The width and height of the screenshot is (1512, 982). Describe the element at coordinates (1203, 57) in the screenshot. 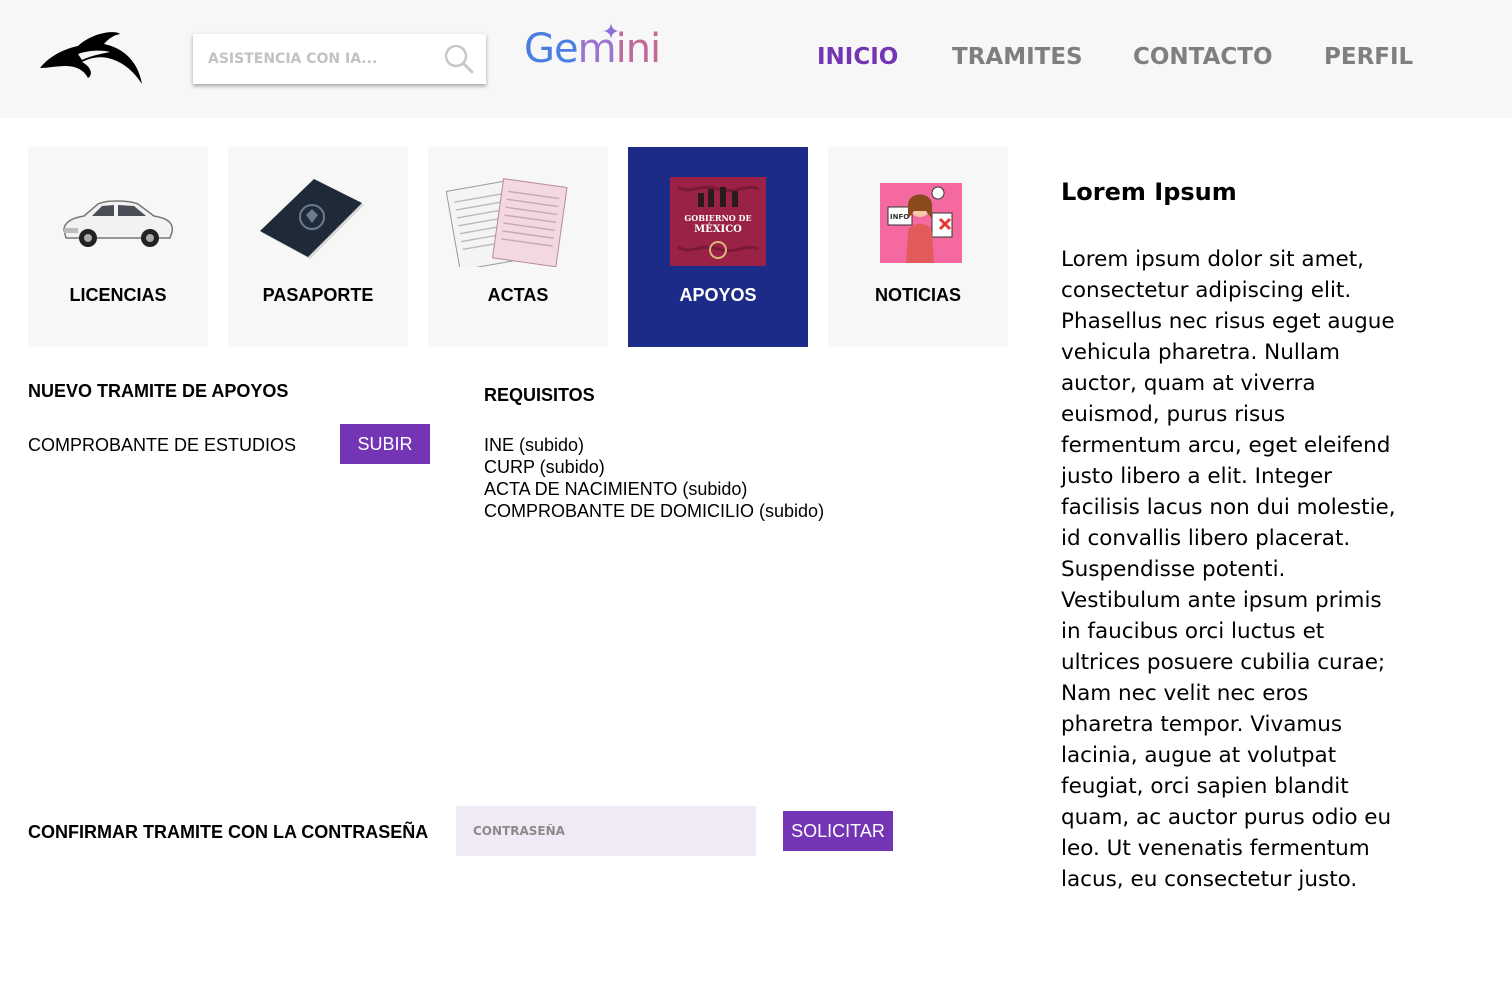

I see `nav-contacto: CONTACTO` at that location.